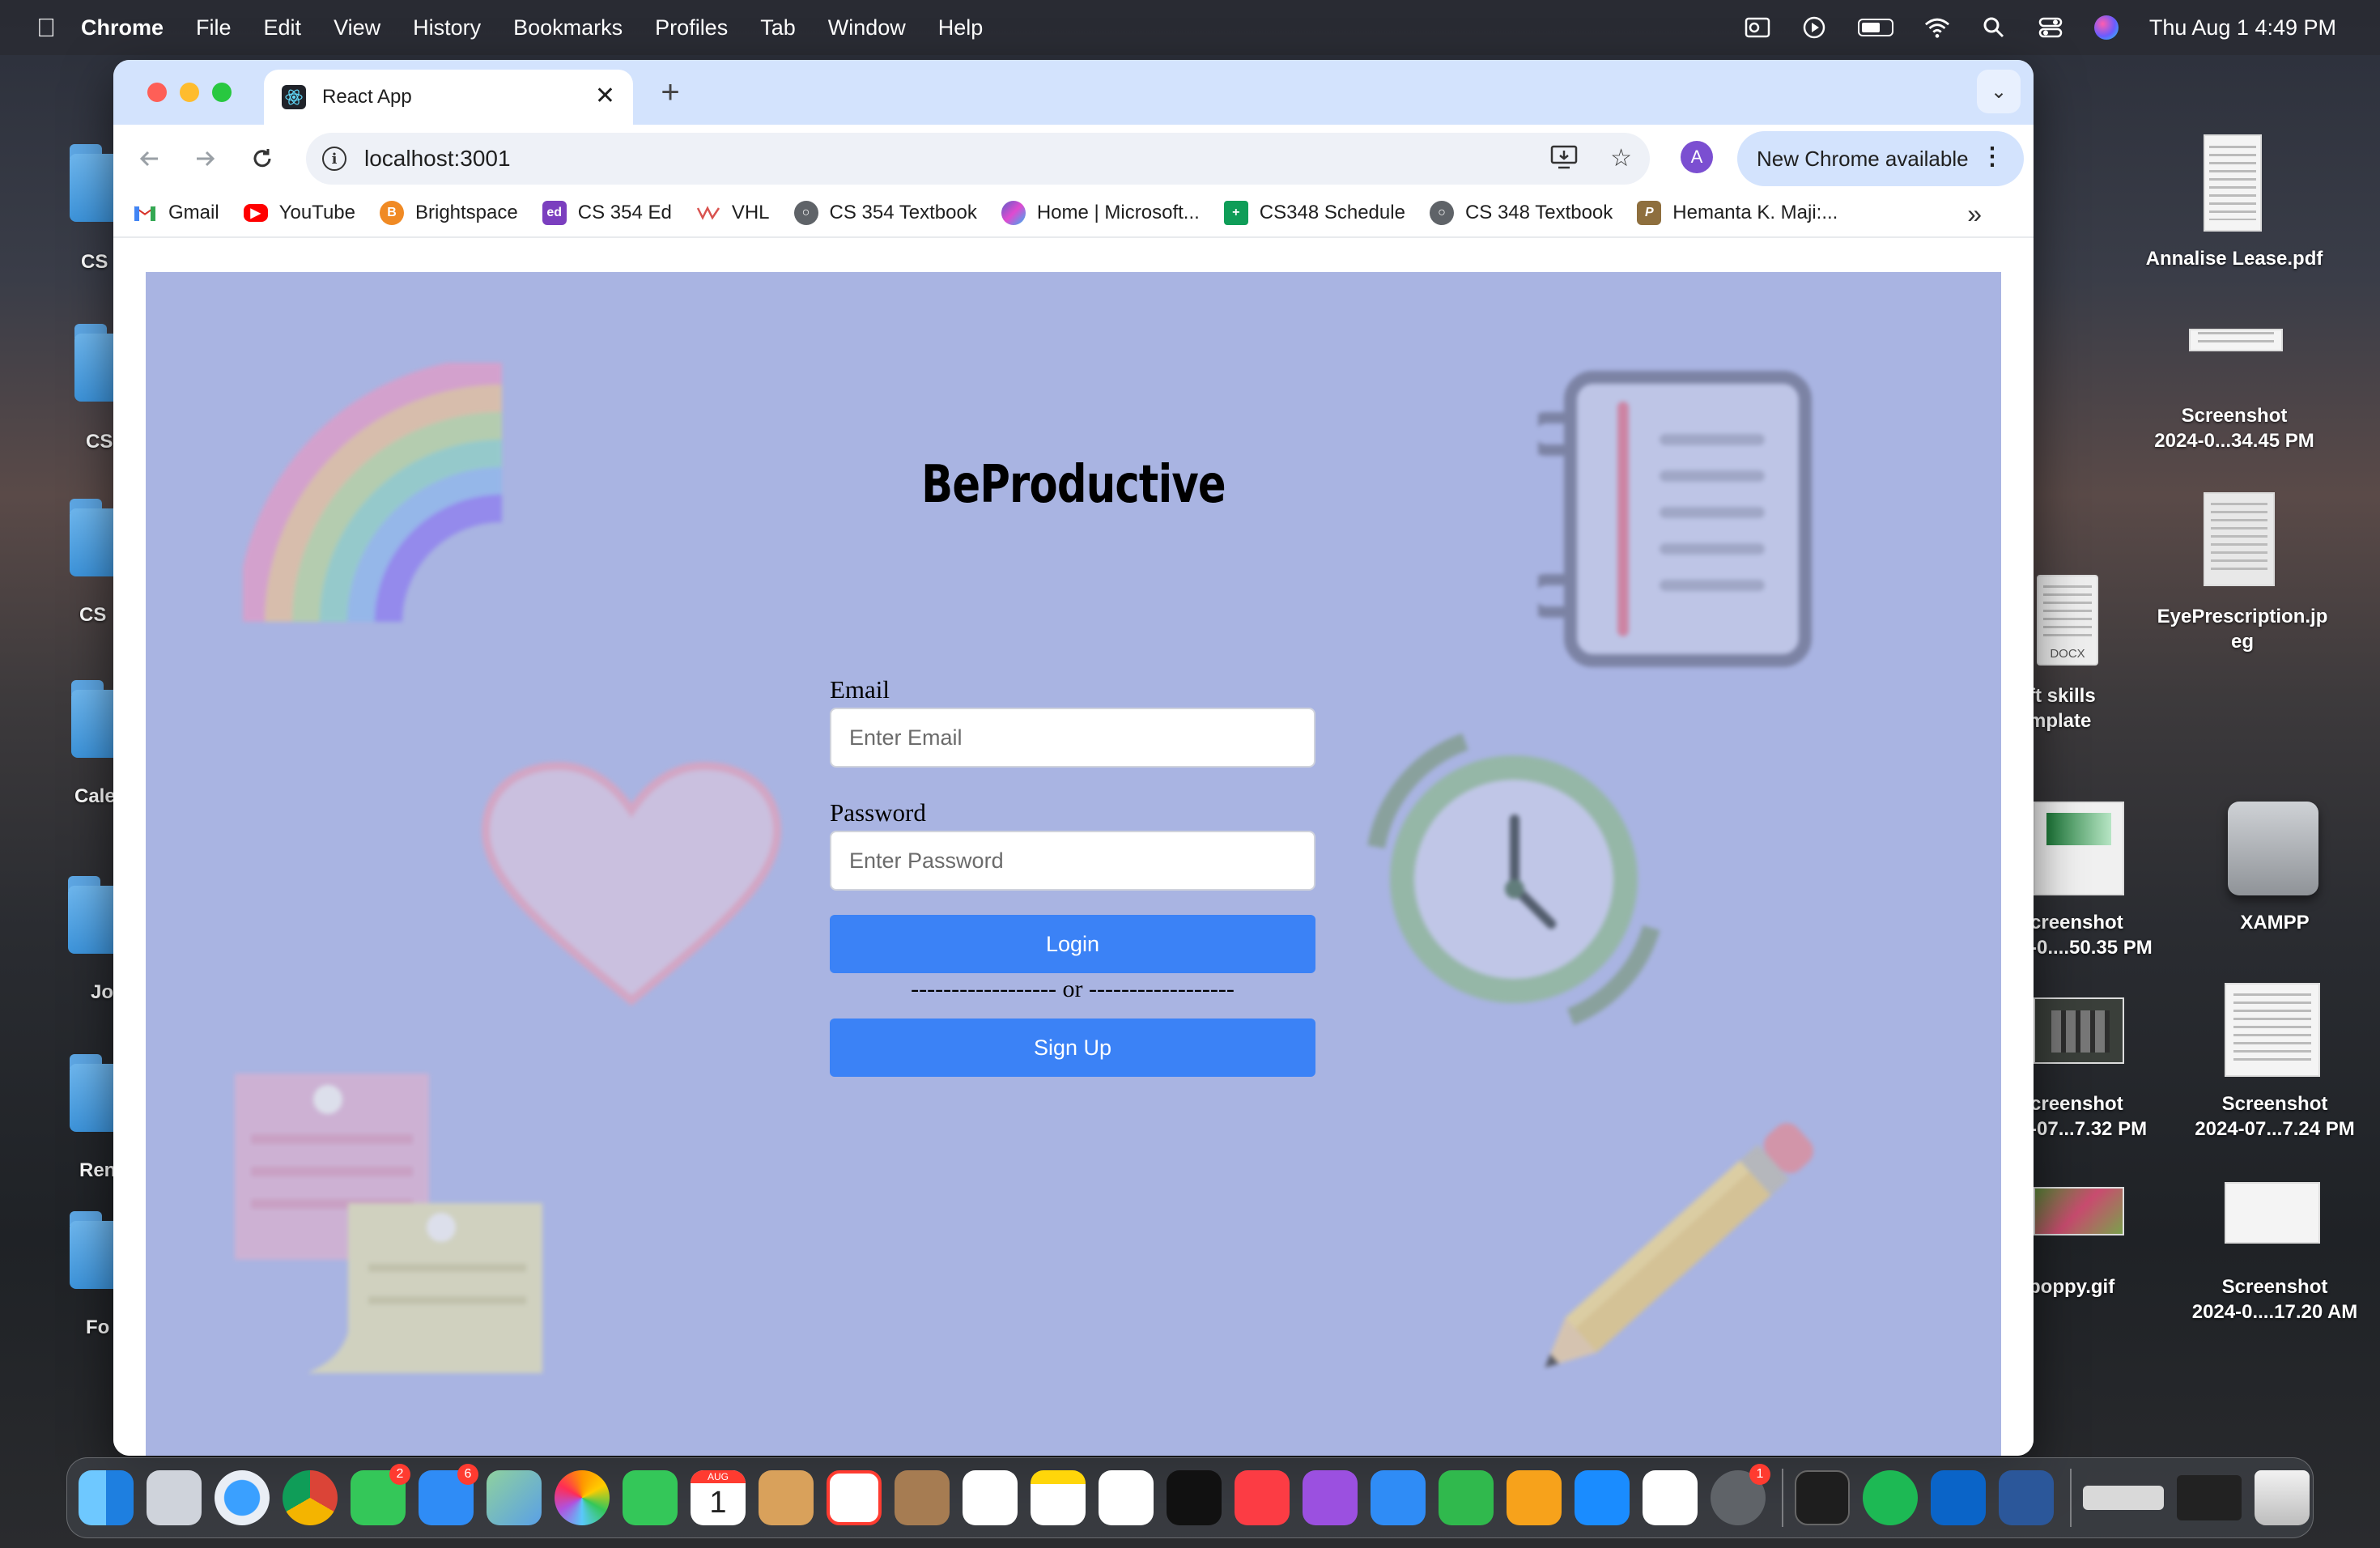 The width and height of the screenshot is (2380, 1548). I want to click on gif-file-icon, so click(2079, 1211).